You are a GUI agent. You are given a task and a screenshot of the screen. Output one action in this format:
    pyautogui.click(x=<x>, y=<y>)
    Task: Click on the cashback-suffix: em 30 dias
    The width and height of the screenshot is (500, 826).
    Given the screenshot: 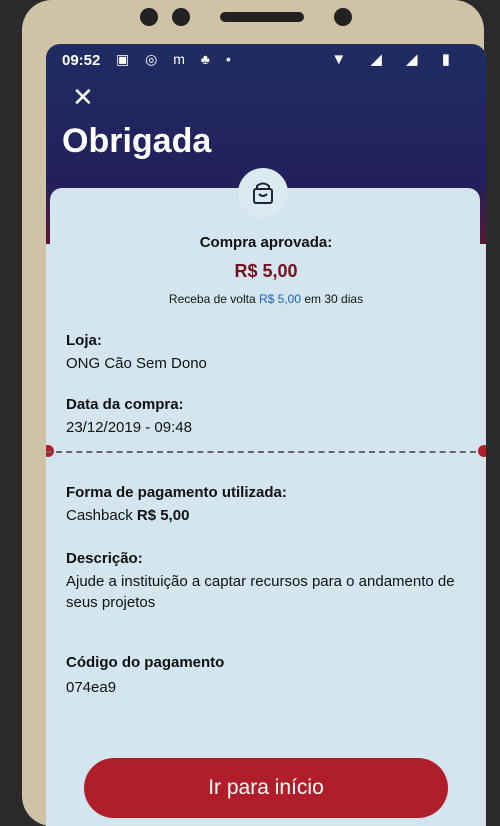 What is the action you would take?
    pyautogui.click(x=334, y=299)
    